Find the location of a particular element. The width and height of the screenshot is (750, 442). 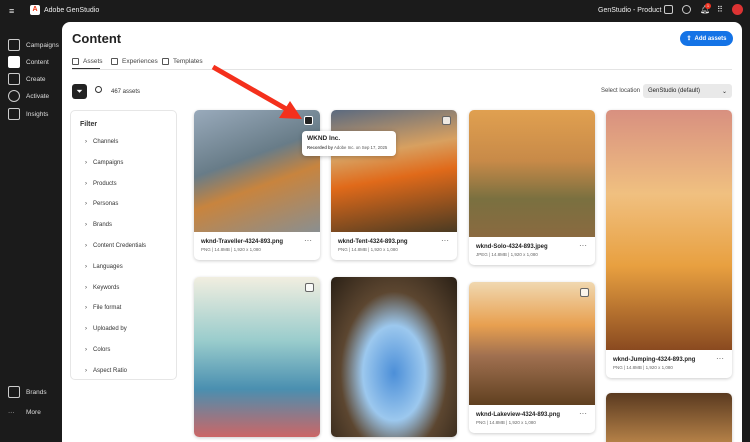

assets-icon is located at coordinates (75, 61).